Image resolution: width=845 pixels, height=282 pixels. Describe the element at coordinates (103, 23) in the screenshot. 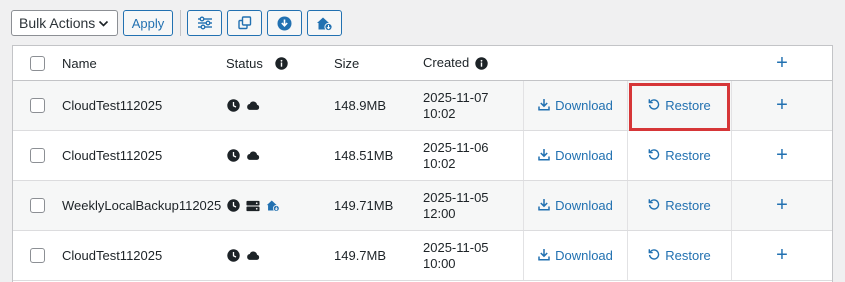

I see `chevron-down-icon` at that location.